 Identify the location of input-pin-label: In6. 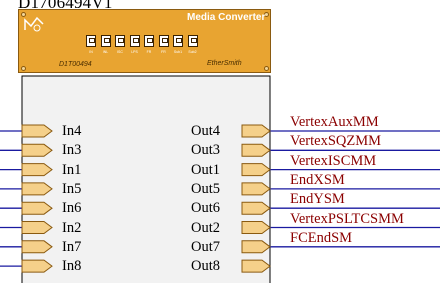
(72, 208).